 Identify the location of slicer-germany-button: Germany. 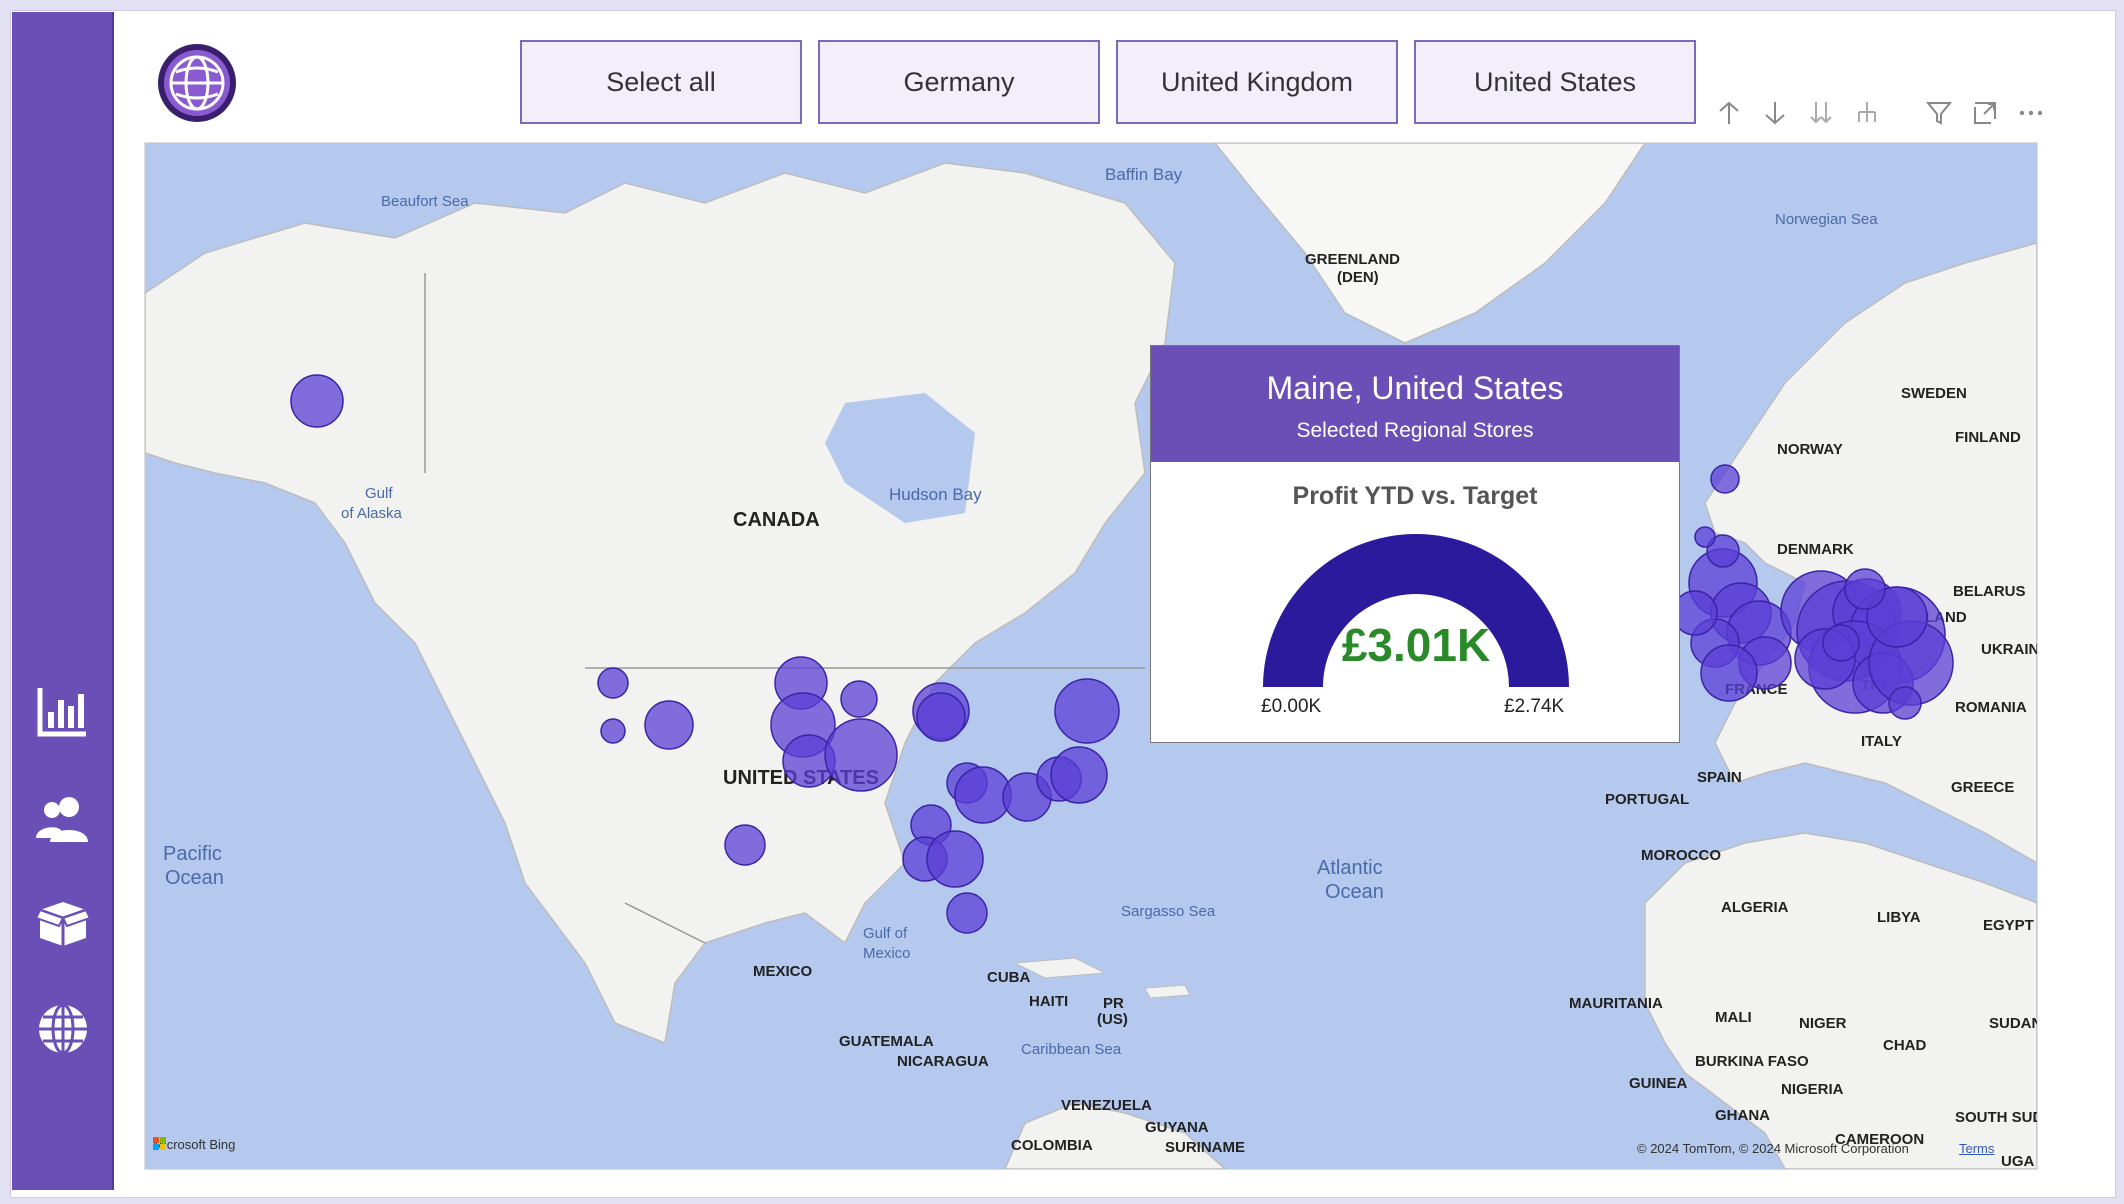
(959, 82).